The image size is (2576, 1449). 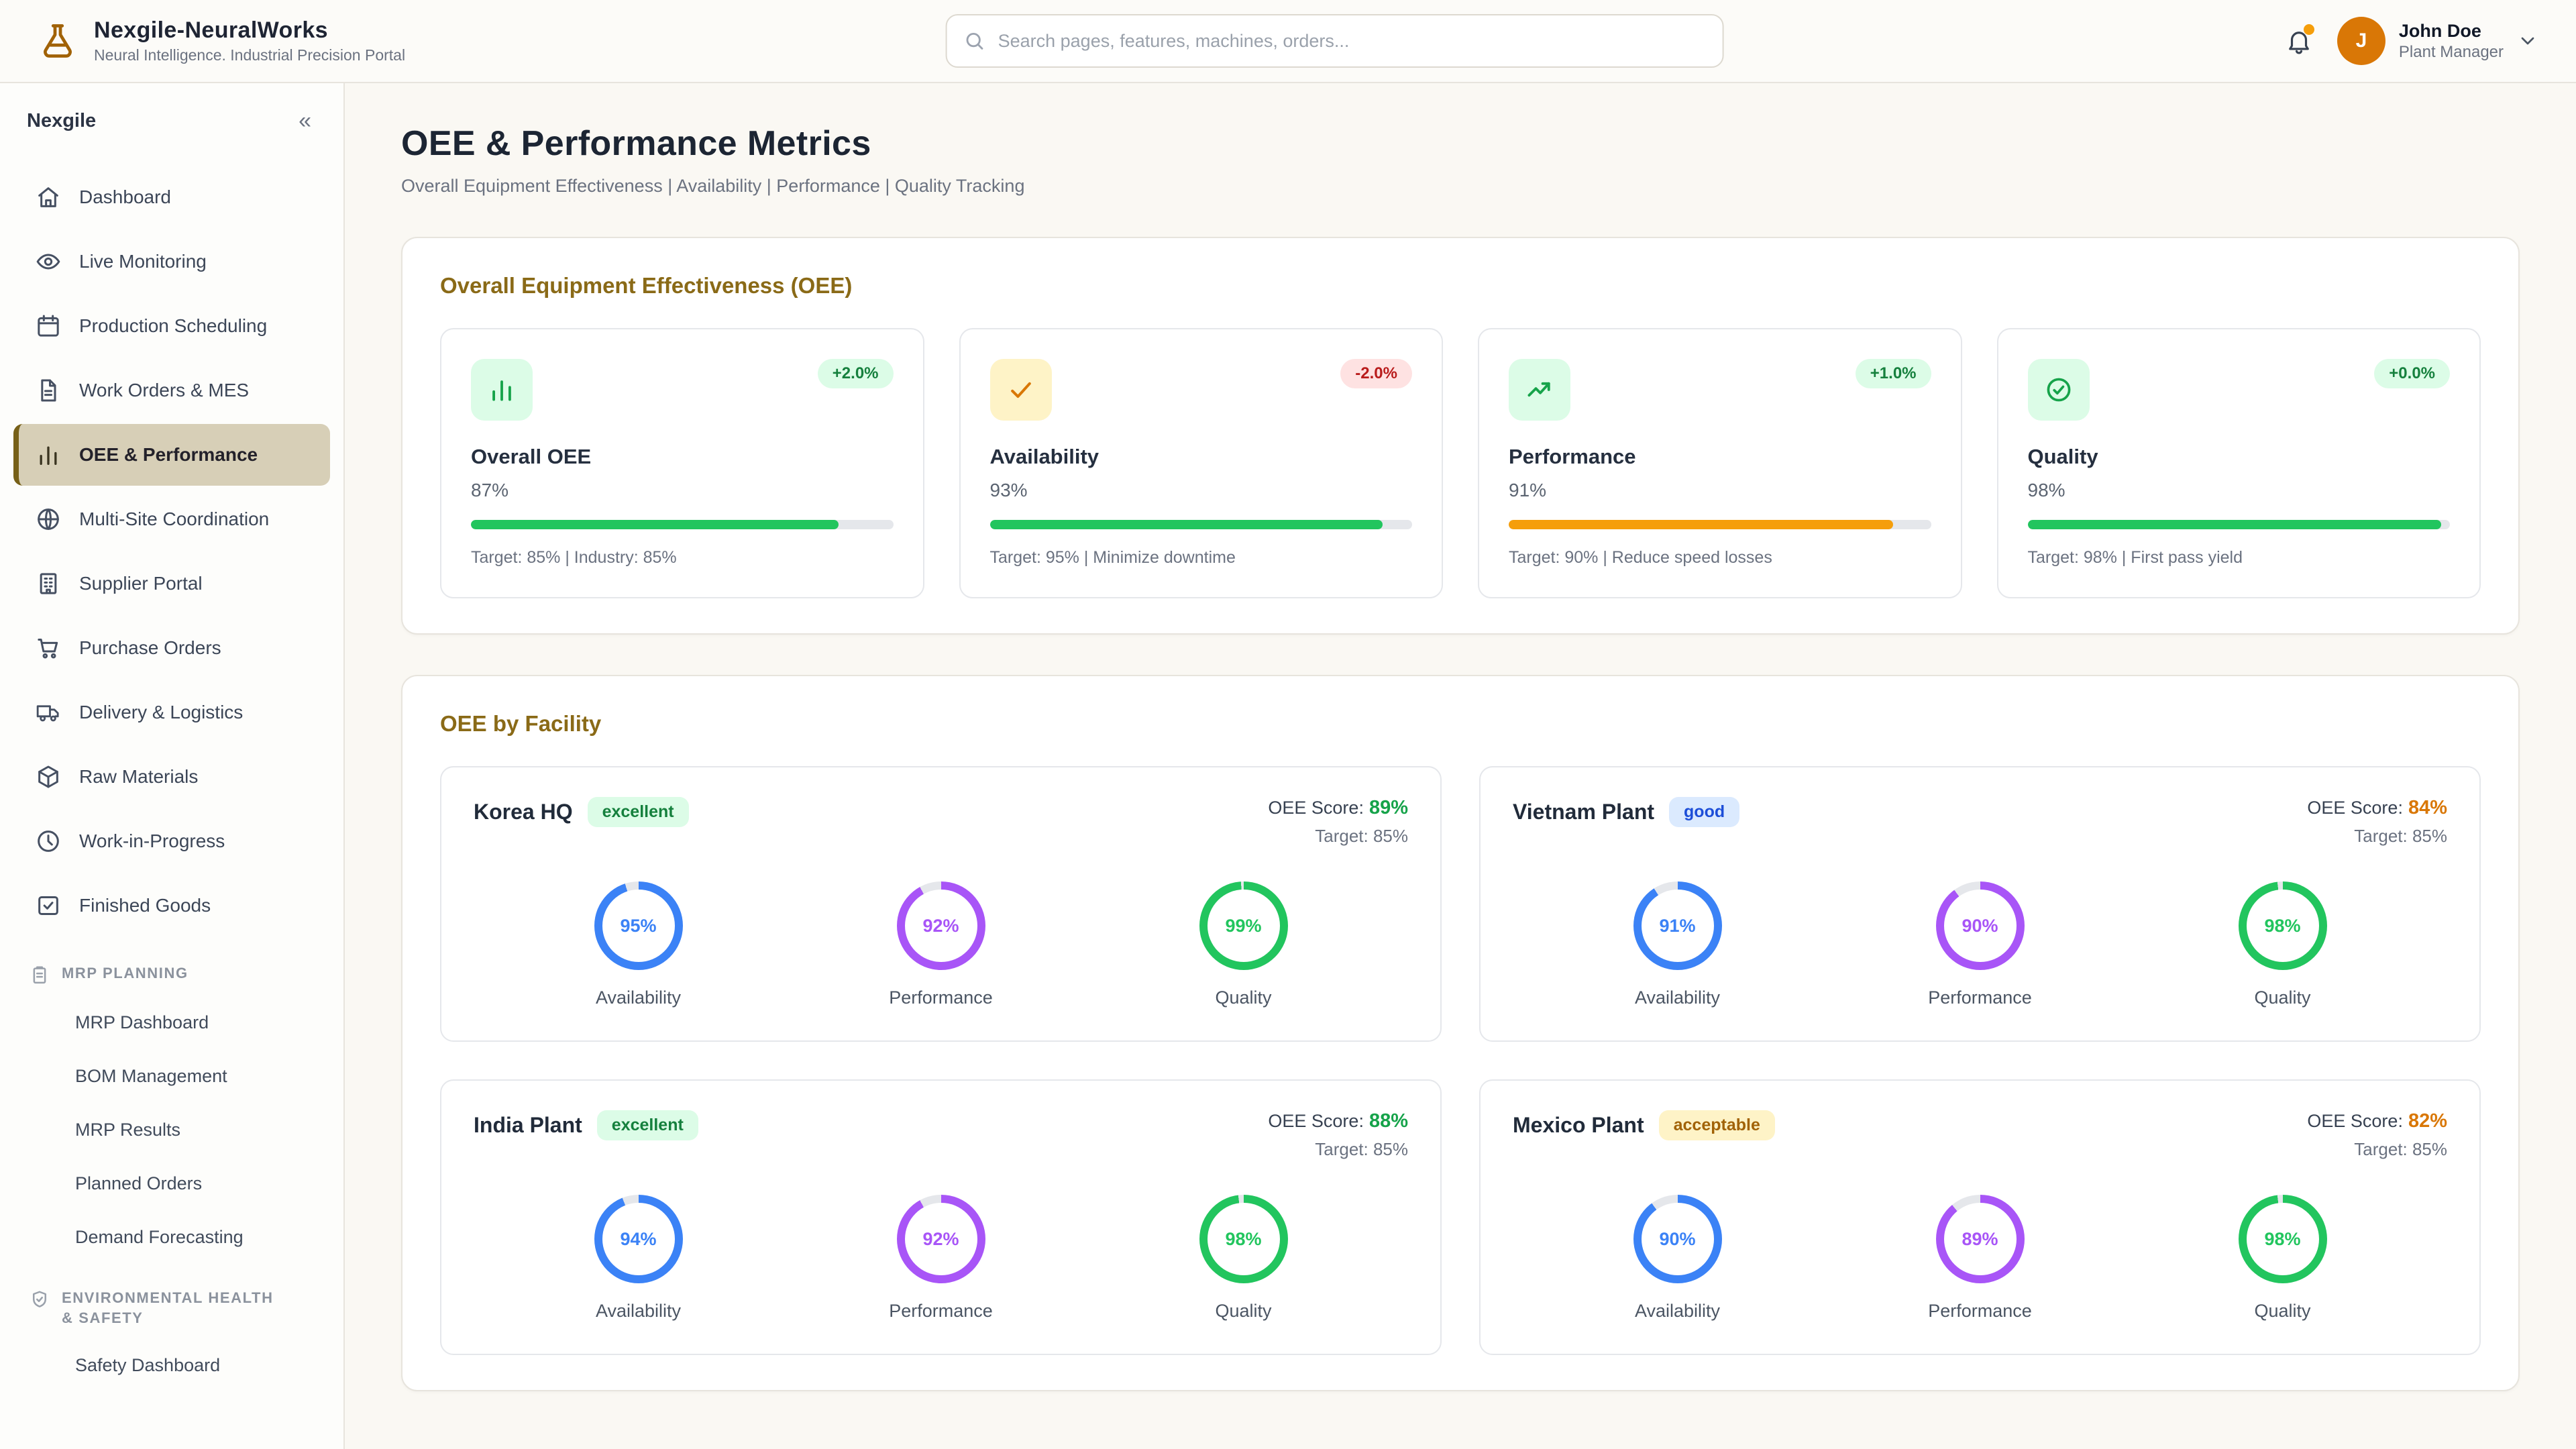 I want to click on search-input, so click(x=1352, y=41).